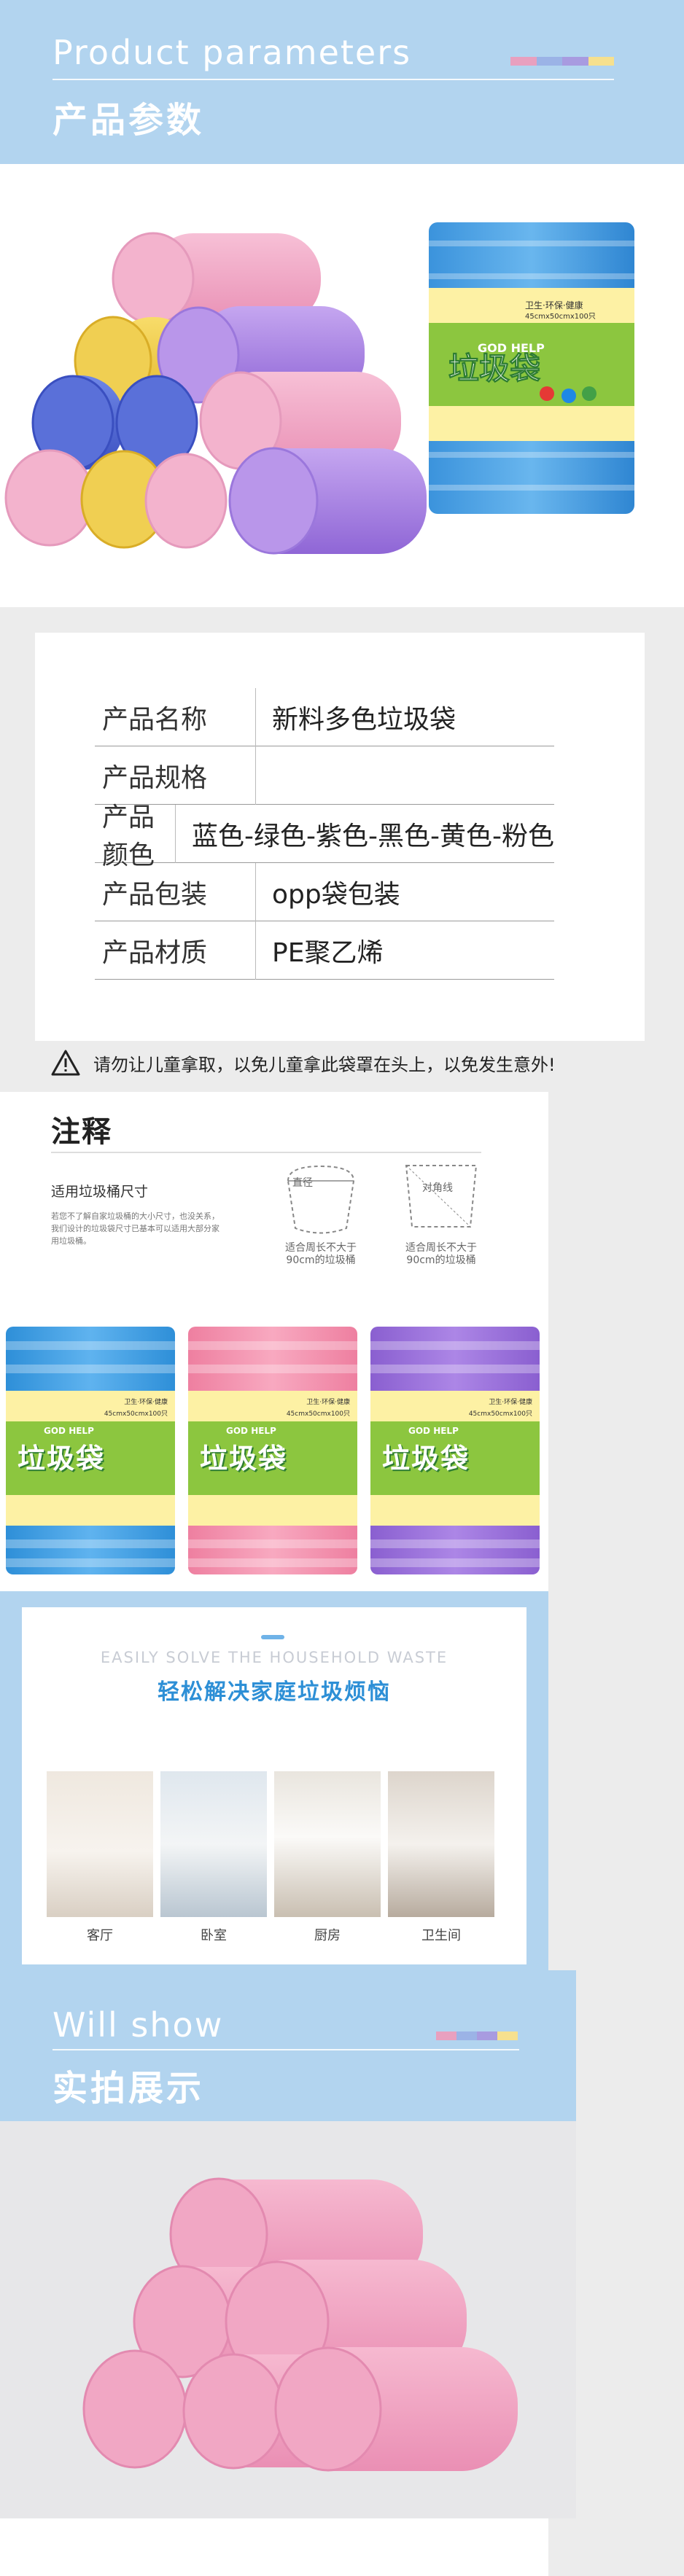  I want to click on round-bin-diagram, so click(321, 1199).